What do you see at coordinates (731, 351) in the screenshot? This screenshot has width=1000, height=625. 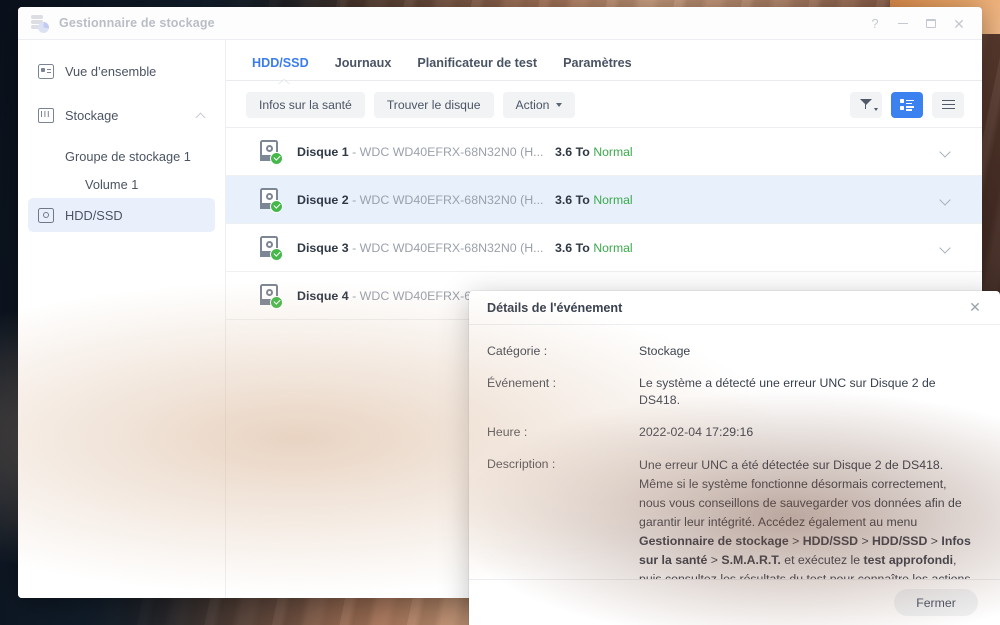 I see `field-category: Catégorie : Stockage` at bounding box center [731, 351].